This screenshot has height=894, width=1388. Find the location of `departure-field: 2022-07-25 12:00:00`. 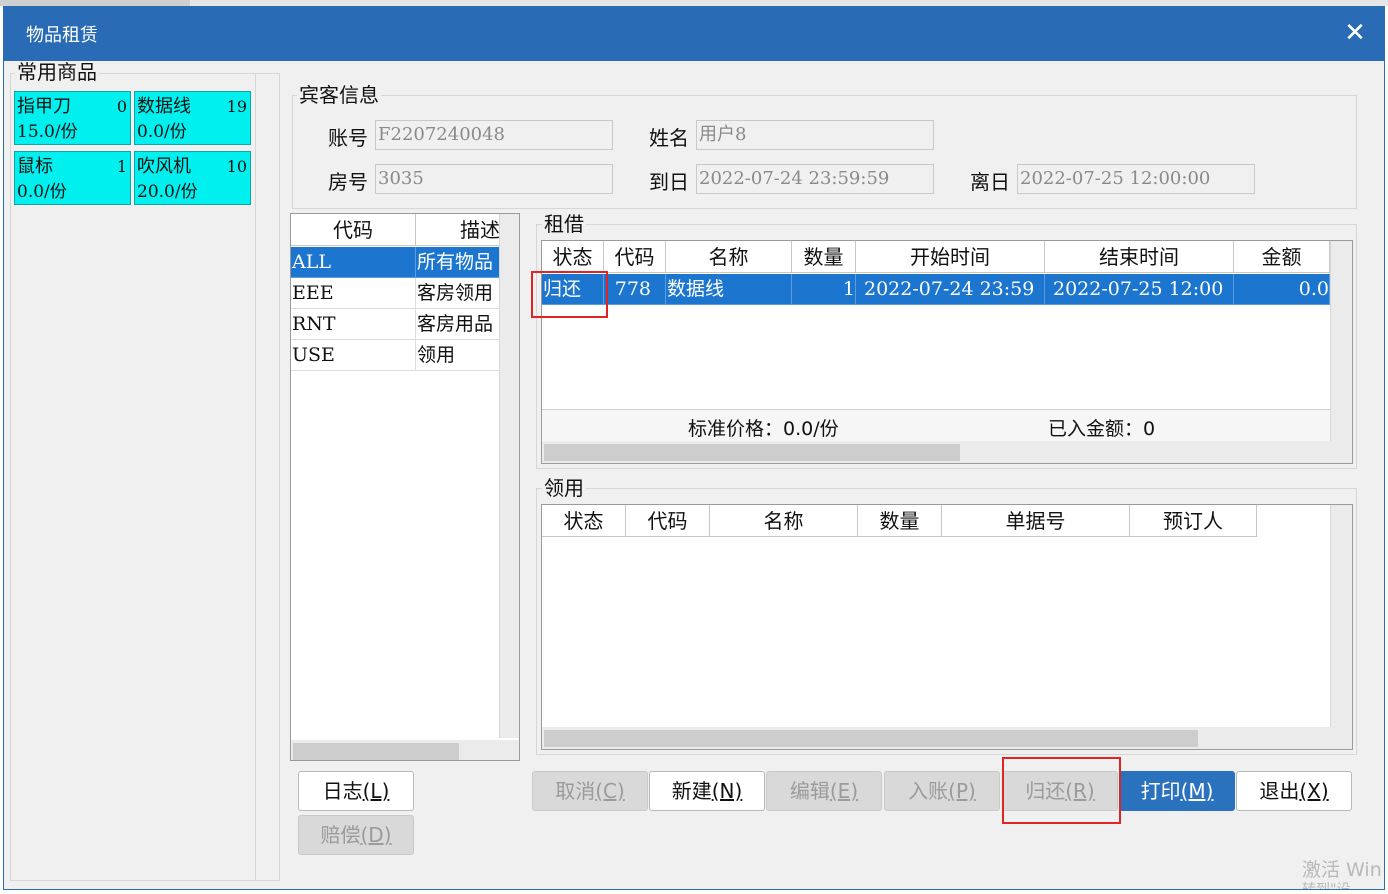

departure-field: 2022-07-25 12:00:00 is located at coordinates (1136, 179).